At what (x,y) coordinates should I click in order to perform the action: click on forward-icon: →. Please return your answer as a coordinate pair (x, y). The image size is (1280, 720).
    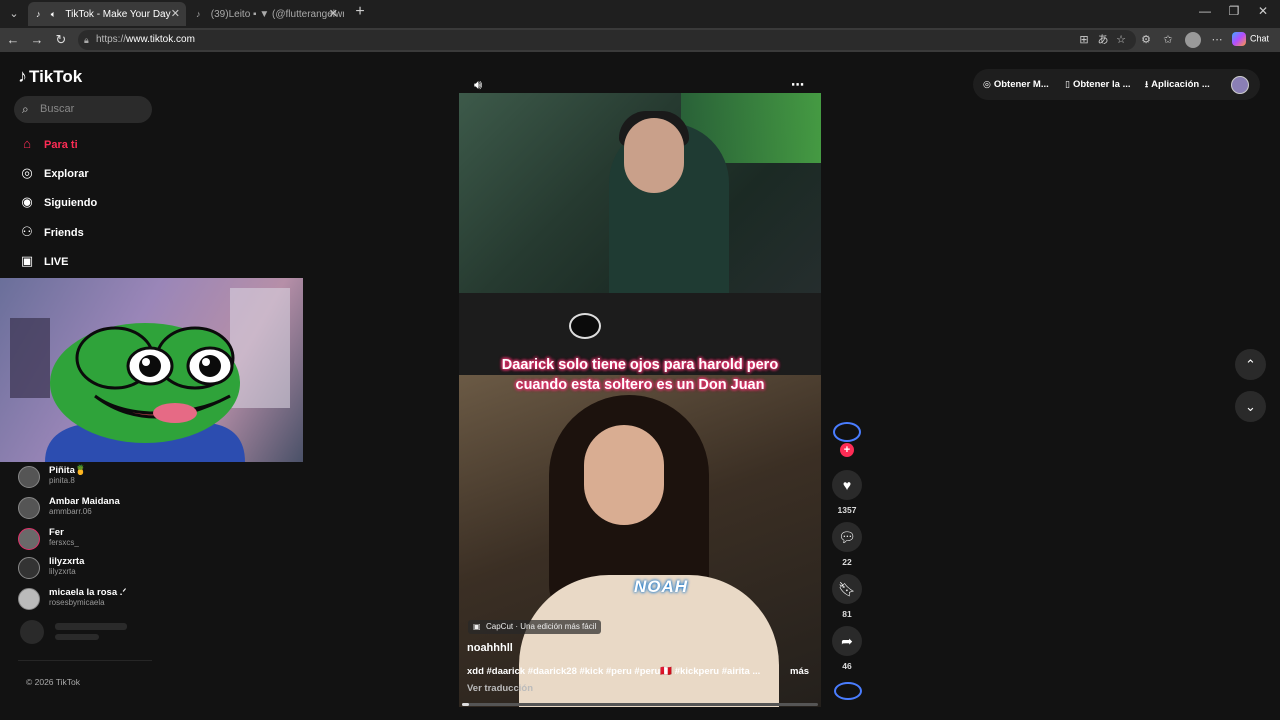
    Looking at the image, I should click on (37, 40).